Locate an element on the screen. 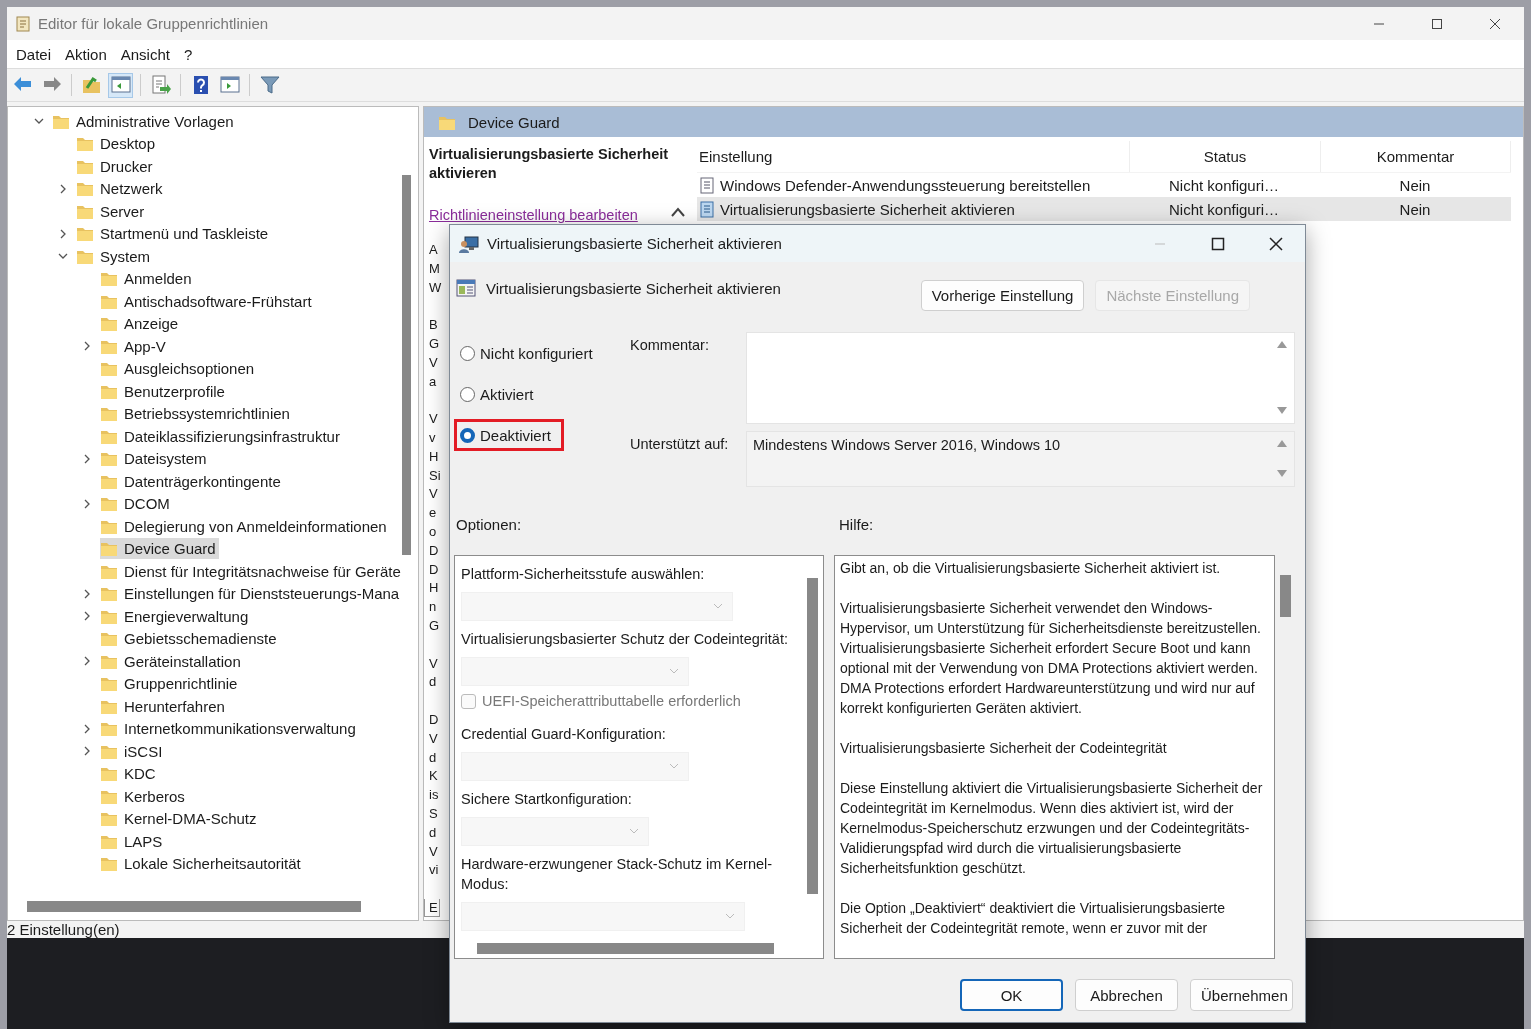 The image size is (1531, 1029). tree-item: Internetkommunikationsverwaltung is located at coordinates (229, 729).